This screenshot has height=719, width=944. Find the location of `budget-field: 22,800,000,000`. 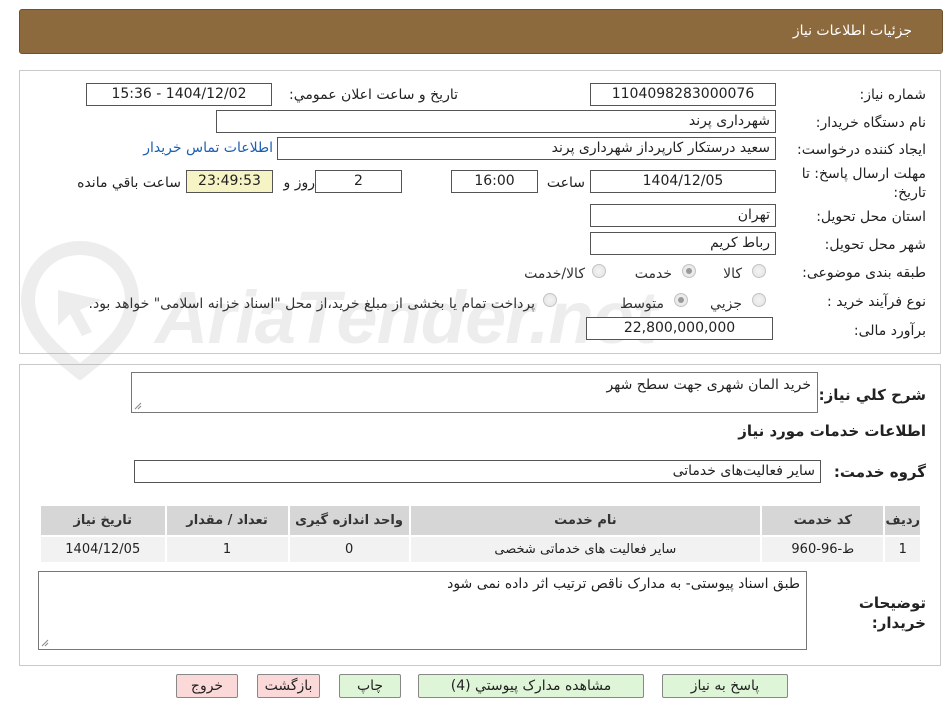

budget-field: 22,800,000,000 is located at coordinates (679, 328).